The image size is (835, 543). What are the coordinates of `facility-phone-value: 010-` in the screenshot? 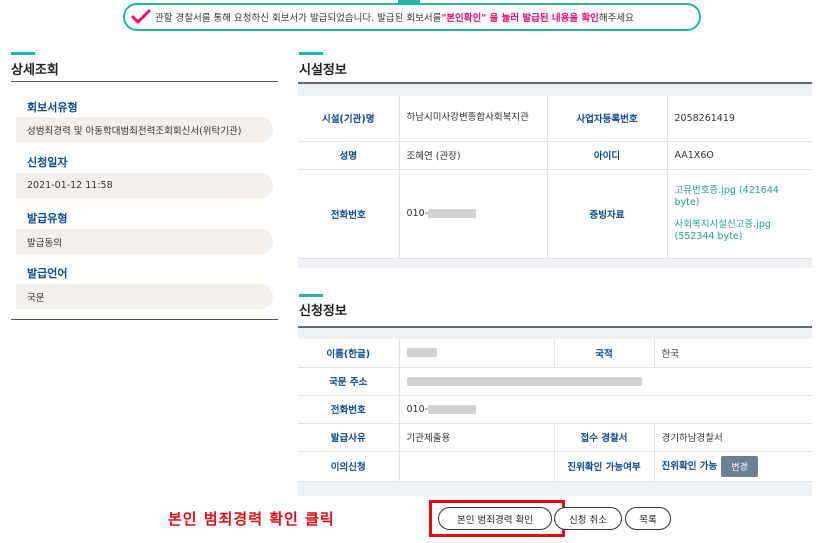 It's located at (472, 214).